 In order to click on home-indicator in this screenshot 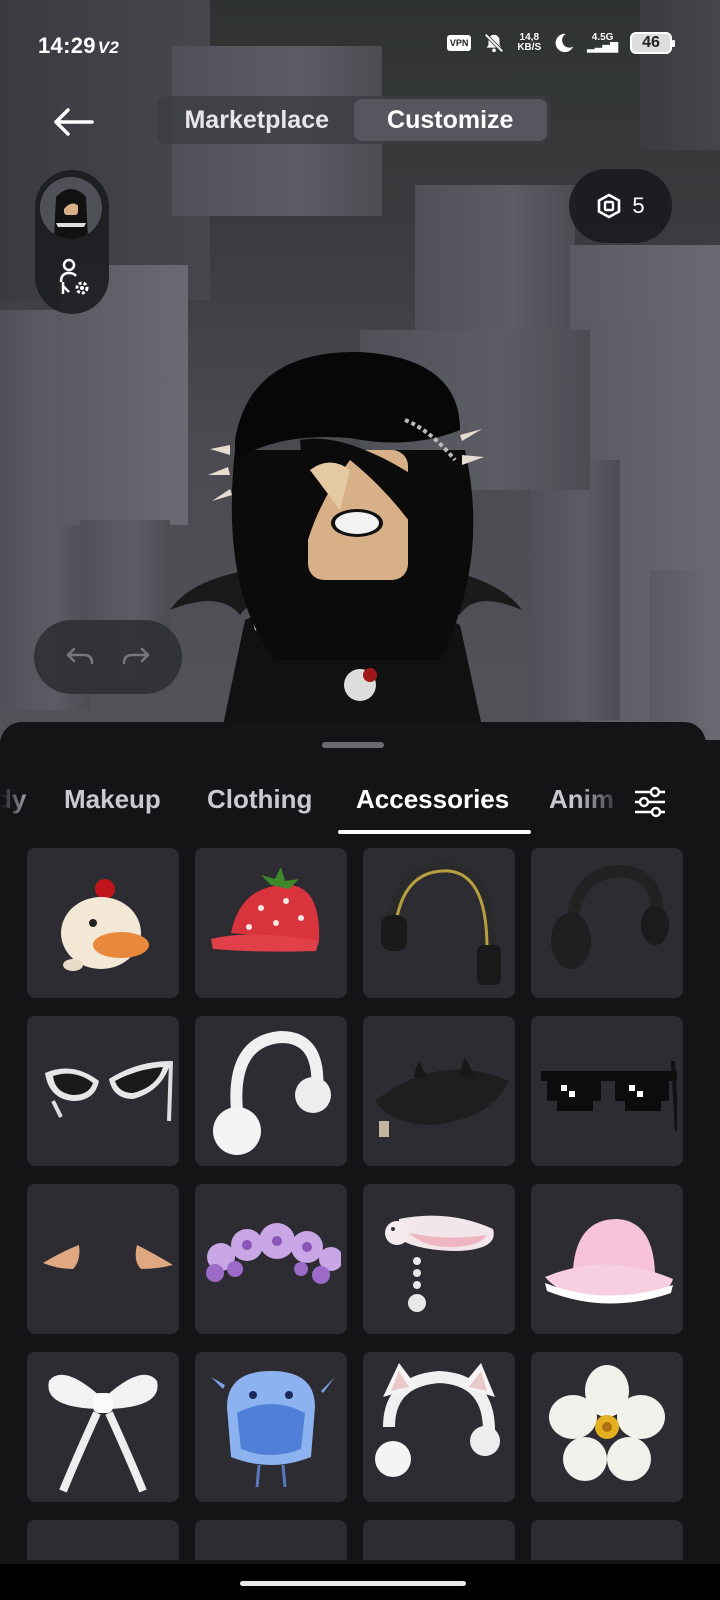, I will do `click(353, 1583)`.